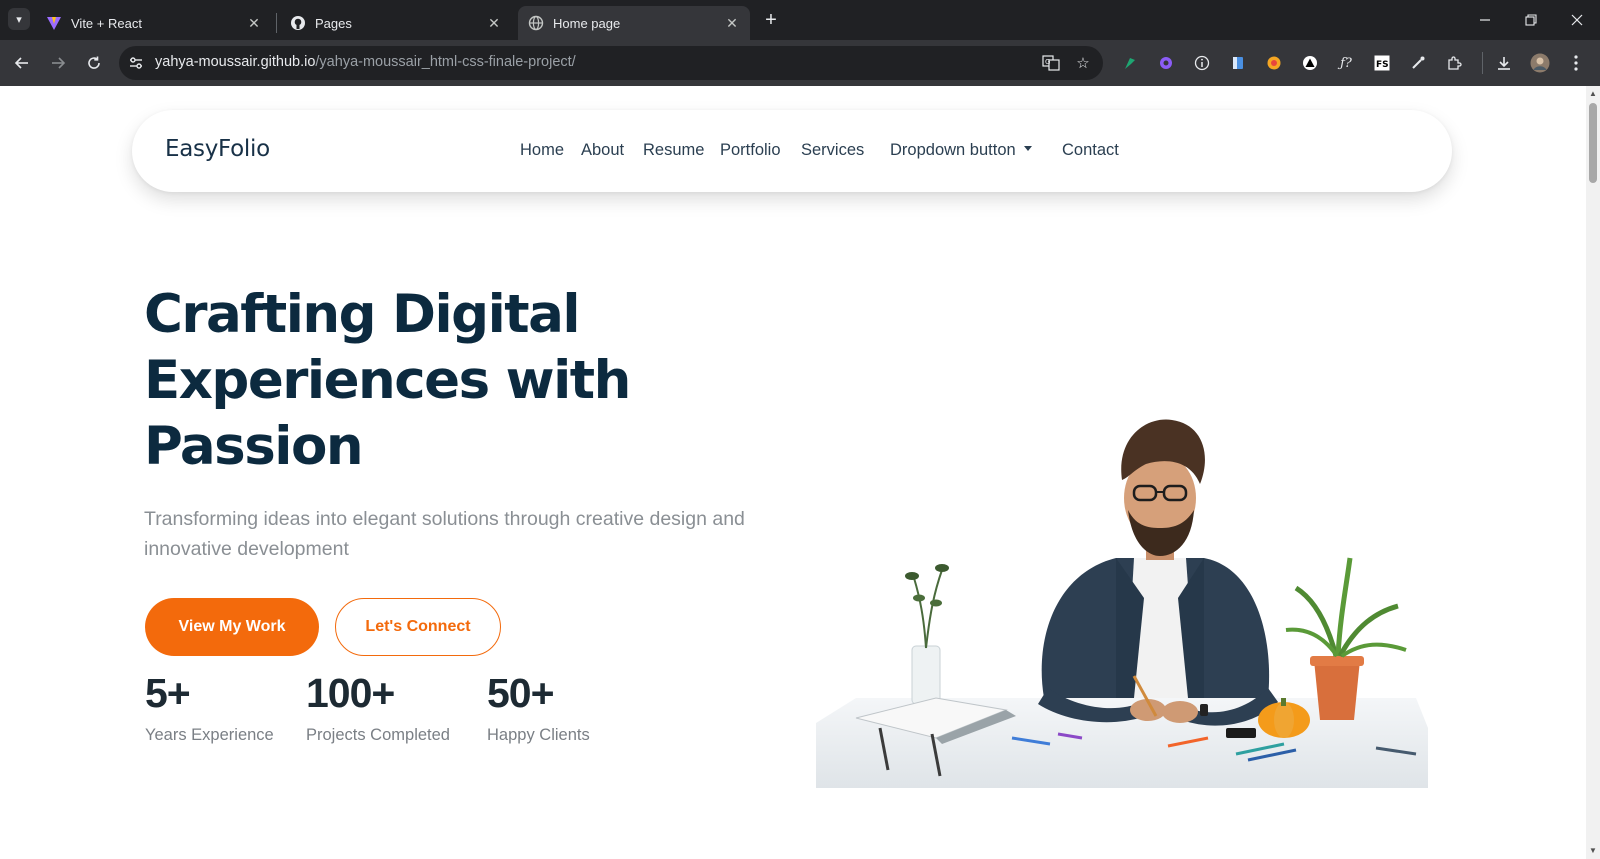 The height and width of the screenshot is (859, 1600). Describe the element at coordinates (1274, 63) in the screenshot. I see `extension-orange-badge-icon` at that location.